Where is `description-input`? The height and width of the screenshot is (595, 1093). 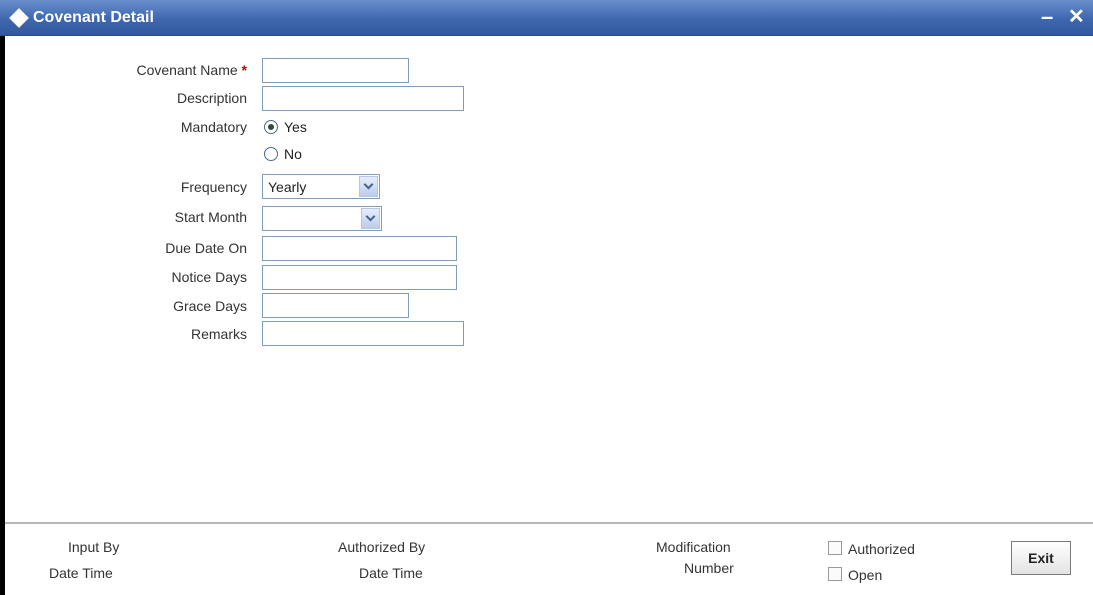 description-input is located at coordinates (363, 98).